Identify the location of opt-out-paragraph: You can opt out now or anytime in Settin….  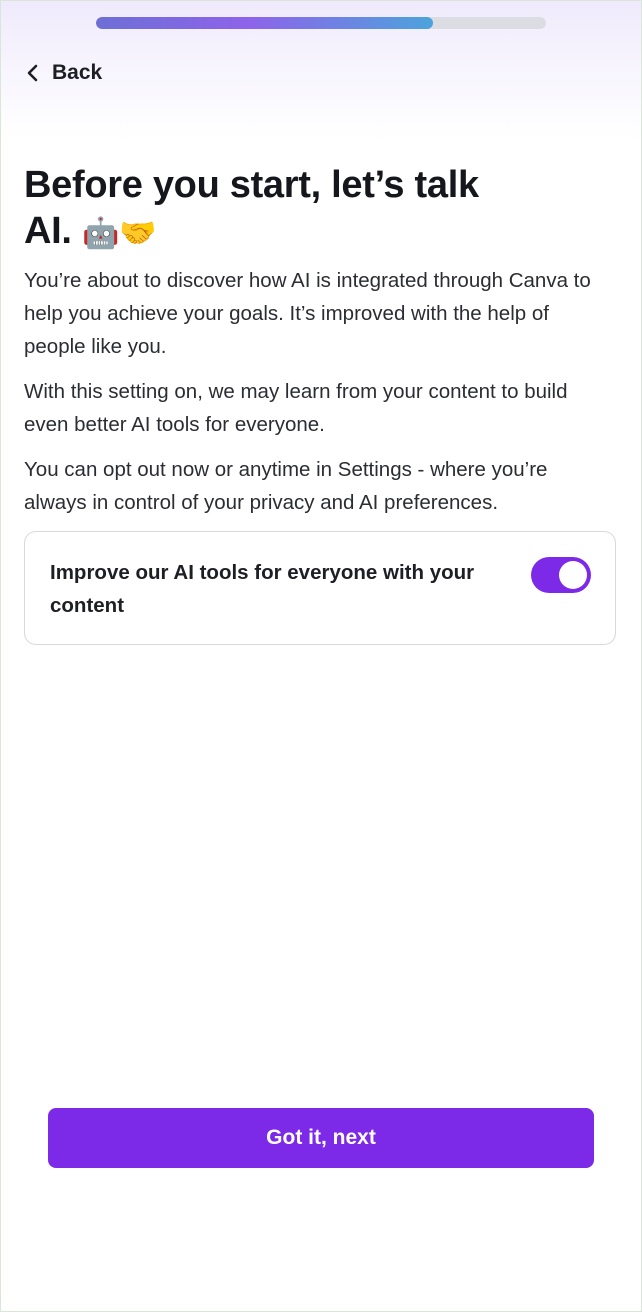
(286, 486).